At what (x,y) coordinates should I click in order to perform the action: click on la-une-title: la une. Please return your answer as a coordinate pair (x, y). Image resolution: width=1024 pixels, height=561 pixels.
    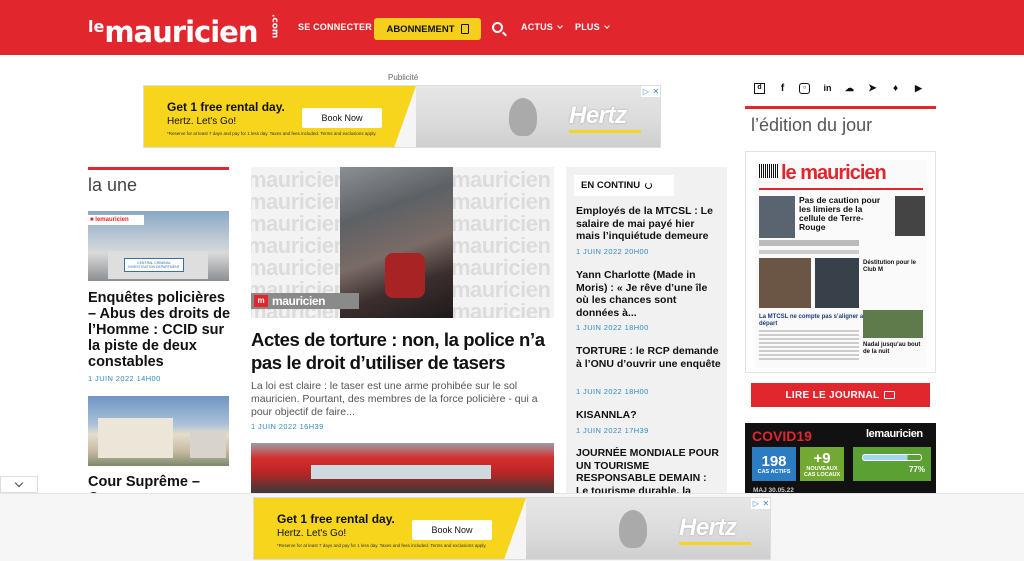
    Looking at the image, I should click on (113, 185).